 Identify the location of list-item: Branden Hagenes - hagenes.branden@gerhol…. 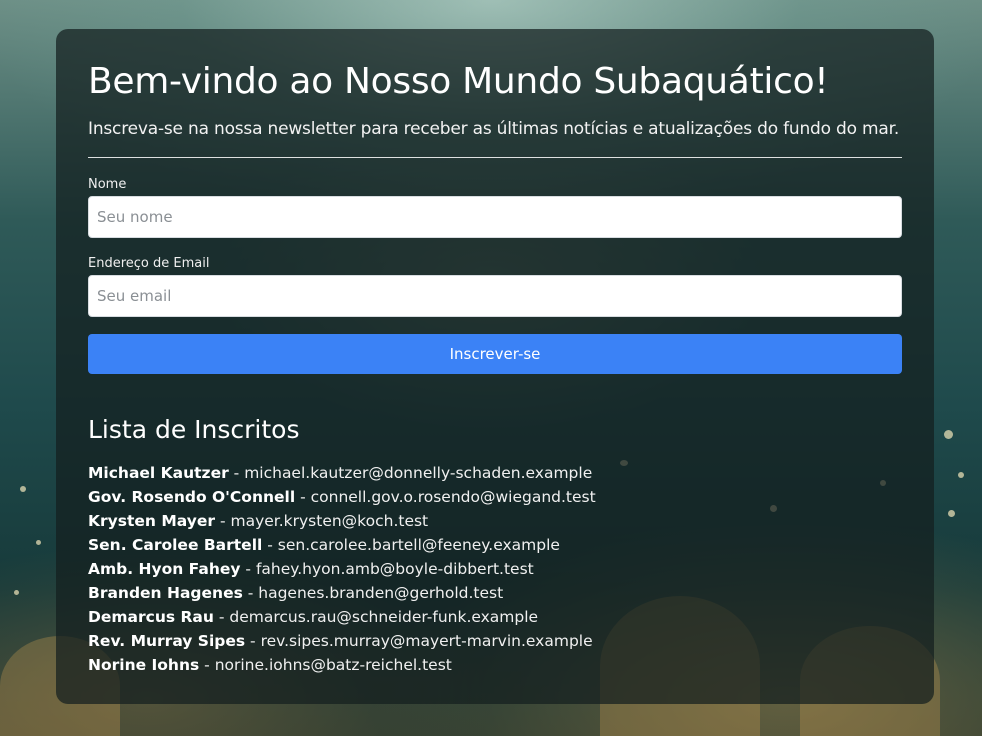
(495, 593).